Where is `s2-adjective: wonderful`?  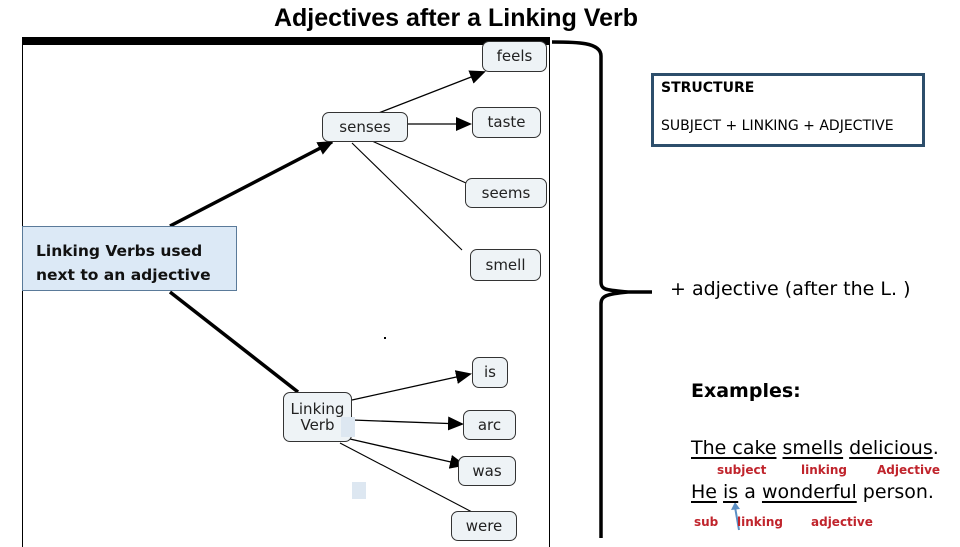
s2-adjective: wonderful is located at coordinates (809, 492).